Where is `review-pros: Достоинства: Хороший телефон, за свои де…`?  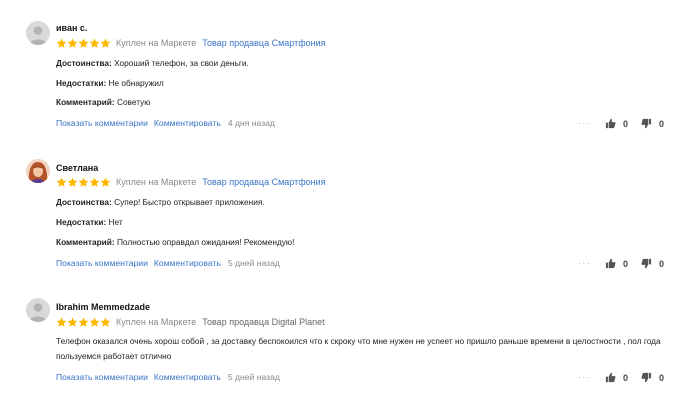 review-pros: Достоинства: Хороший телефон, за свои де… is located at coordinates (152, 63).